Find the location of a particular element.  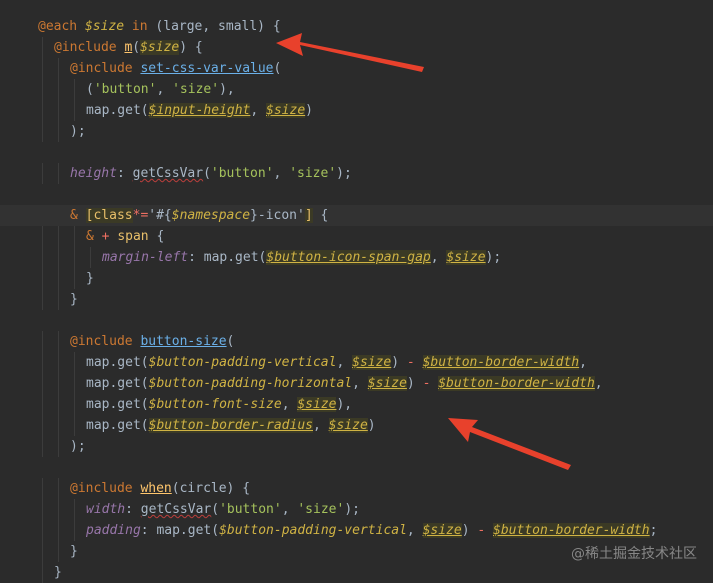

code-token: { is located at coordinates (320, 215).